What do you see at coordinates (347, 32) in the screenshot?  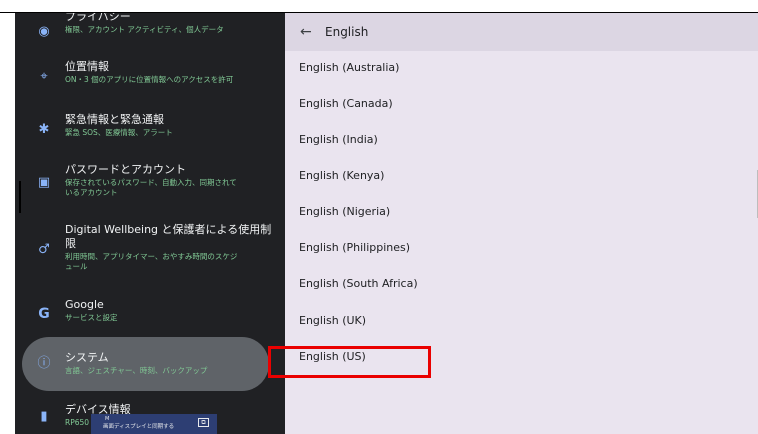 I see `panel-title: English` at bounding box center [347, 32].